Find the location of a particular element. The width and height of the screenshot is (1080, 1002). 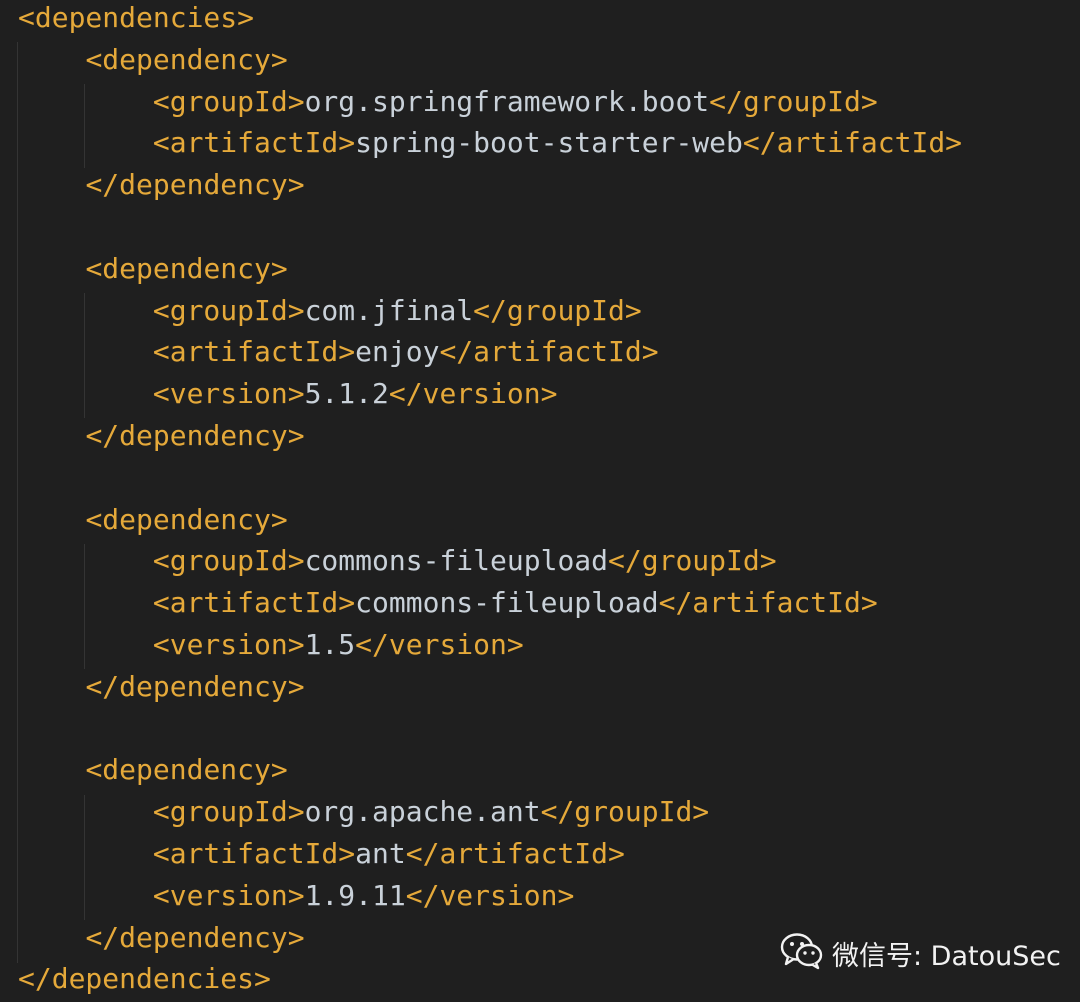

code-line: <version>1.5</version> is located at coordinates (490, 645).